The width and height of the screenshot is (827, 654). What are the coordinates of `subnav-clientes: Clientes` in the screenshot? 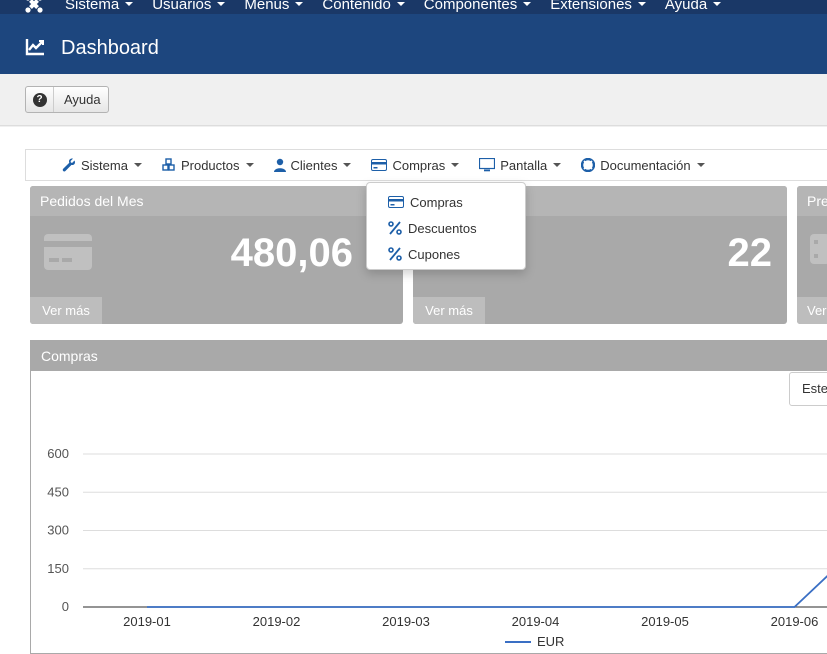 It's located at (312, 165).